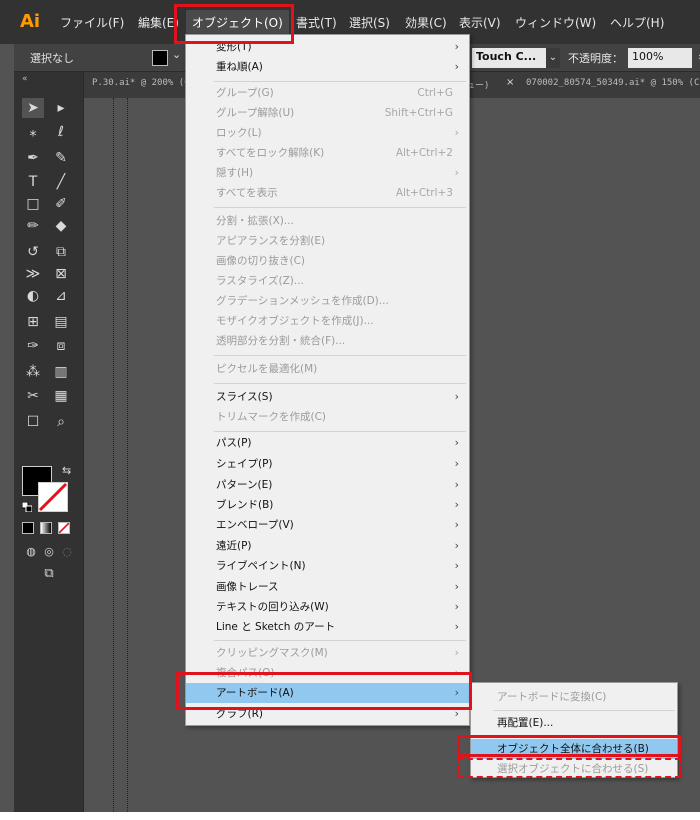 The width and height of the screenshot is (700, 820). Describe the element at coordinates (327, 587) in the screenshot. I see `menu-item-image-trace: 画像トレース ›` at that location.